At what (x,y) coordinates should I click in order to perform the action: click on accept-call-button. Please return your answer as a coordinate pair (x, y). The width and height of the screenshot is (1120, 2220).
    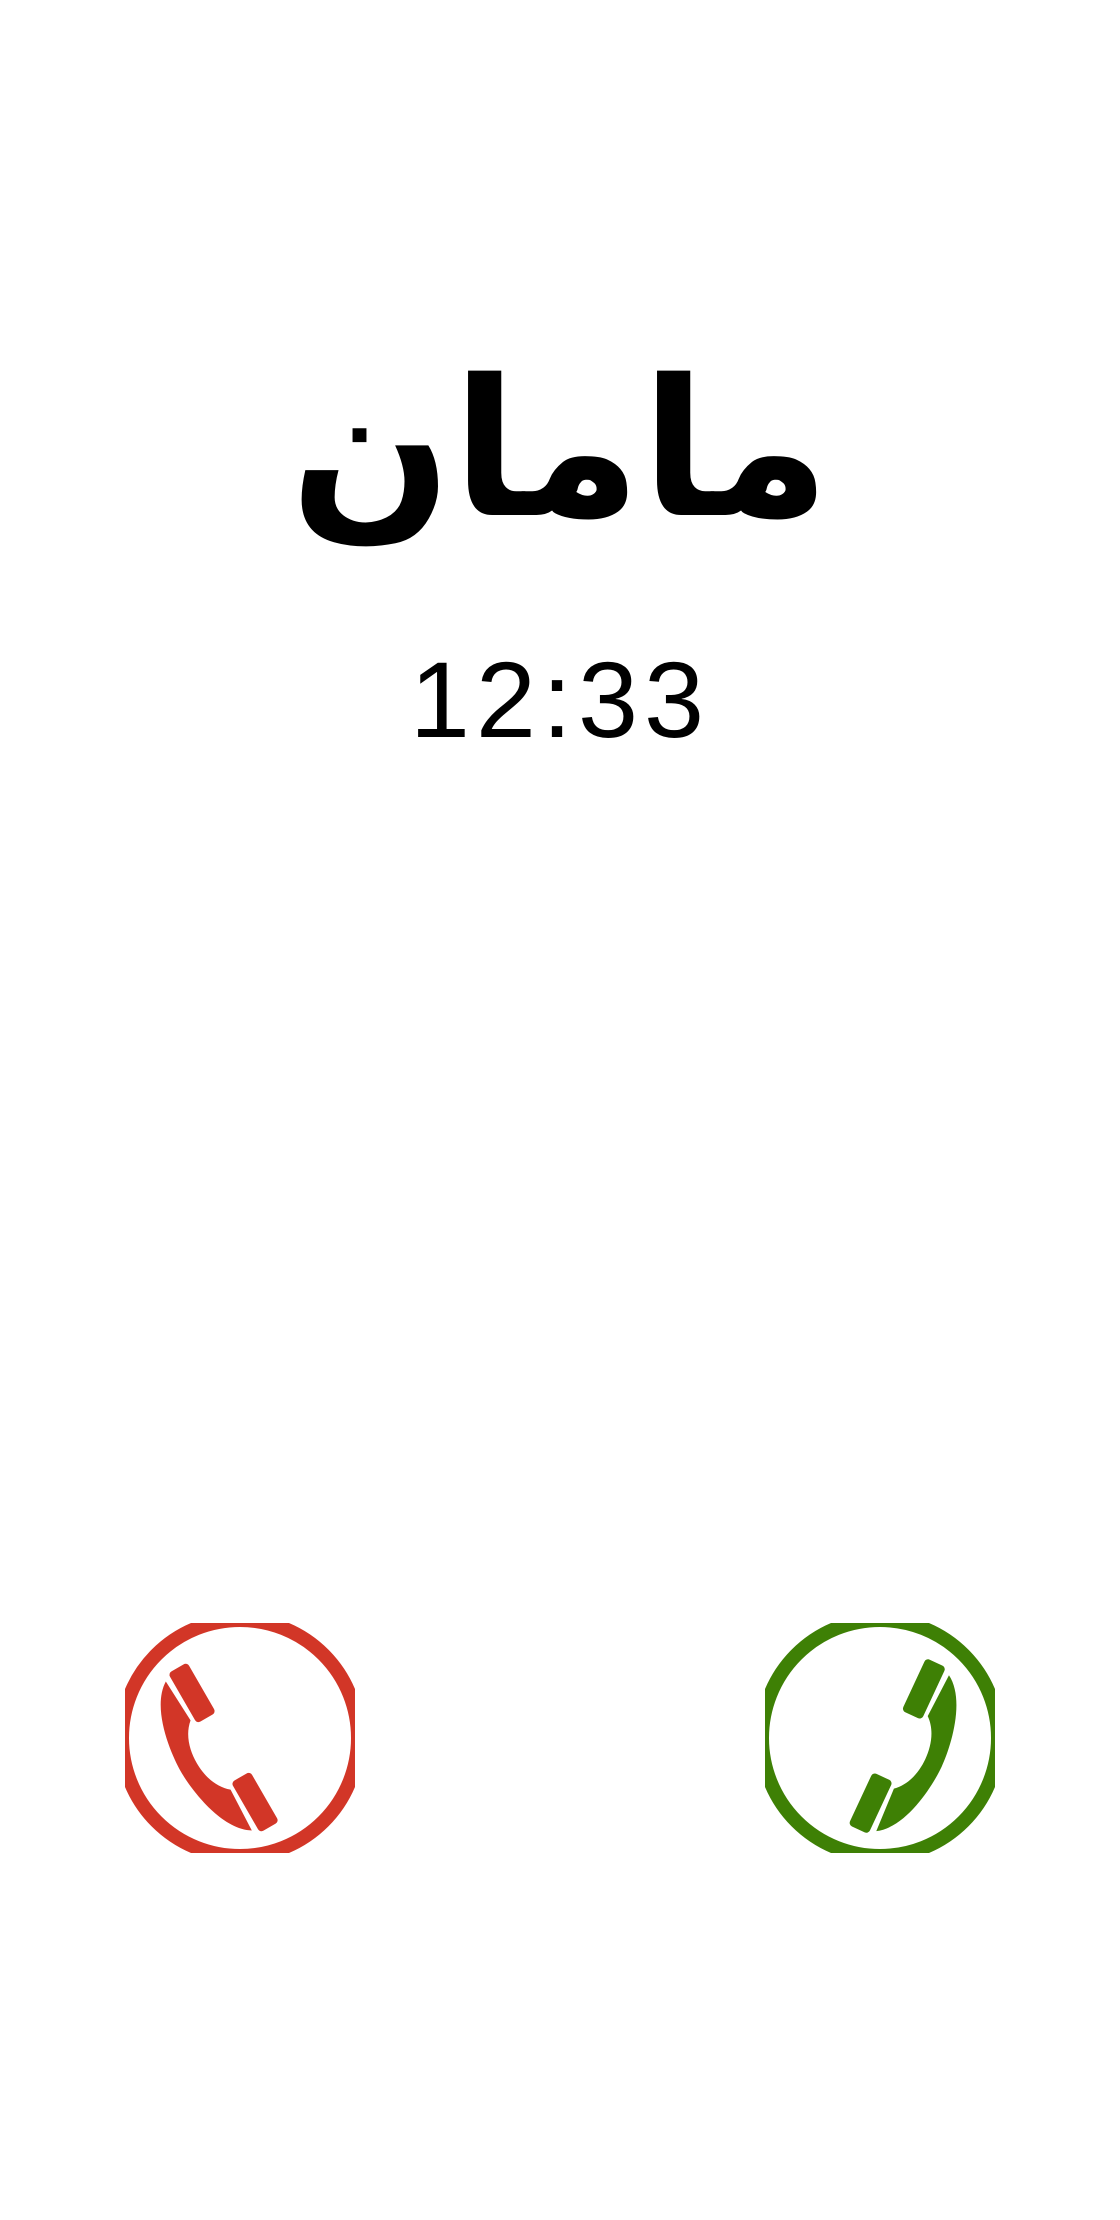
    Looking at the image, I should click on (880, 1738).